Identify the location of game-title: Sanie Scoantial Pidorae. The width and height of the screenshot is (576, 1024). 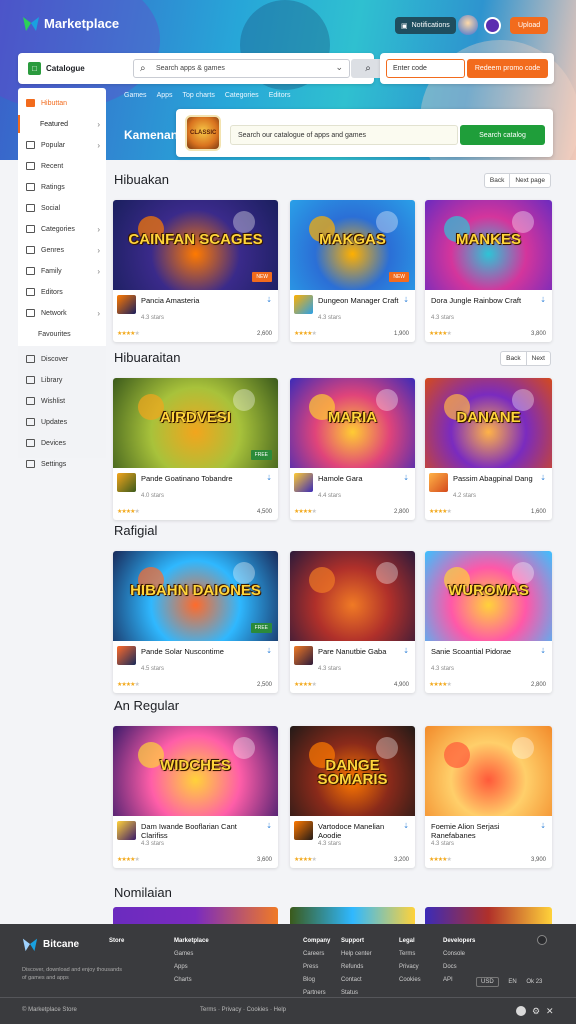
(484, 651).